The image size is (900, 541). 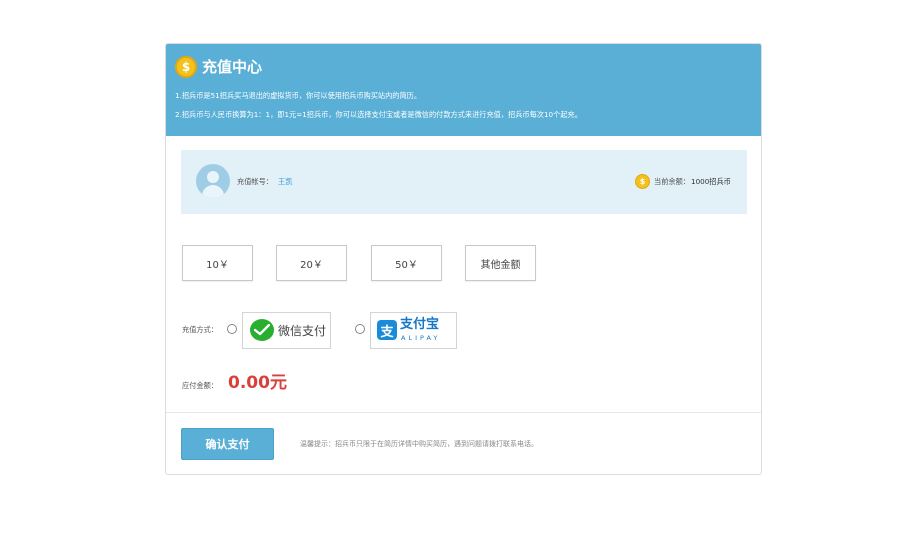 What do you see at coordinates (298, 95) in the screenshot?
I see `notice-line-1: 1.招兵币是51招兵买马退出的虚拟货币，你可以使用招兵币购买站内的简历。` at bounding box center [298, 95].